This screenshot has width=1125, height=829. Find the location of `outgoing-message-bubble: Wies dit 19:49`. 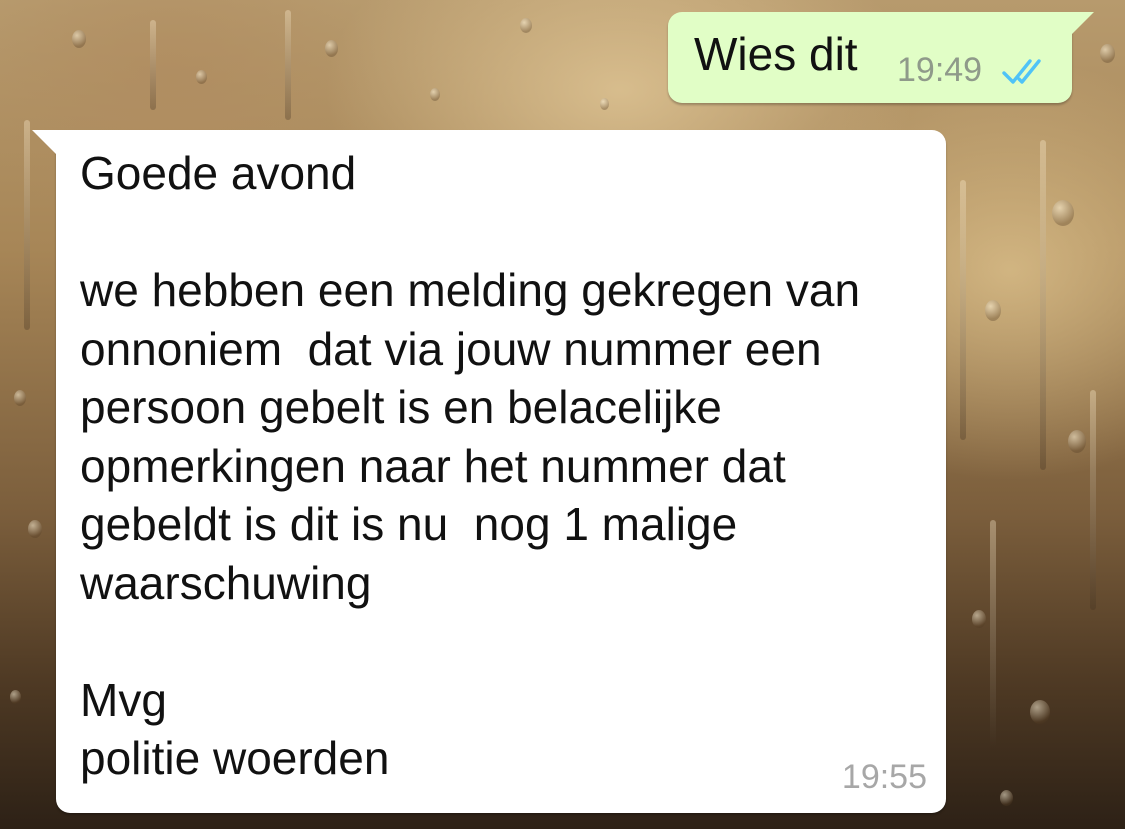

outgoing-message-bubble: Wies dit 19:49 is located at coordinates (881, 57).